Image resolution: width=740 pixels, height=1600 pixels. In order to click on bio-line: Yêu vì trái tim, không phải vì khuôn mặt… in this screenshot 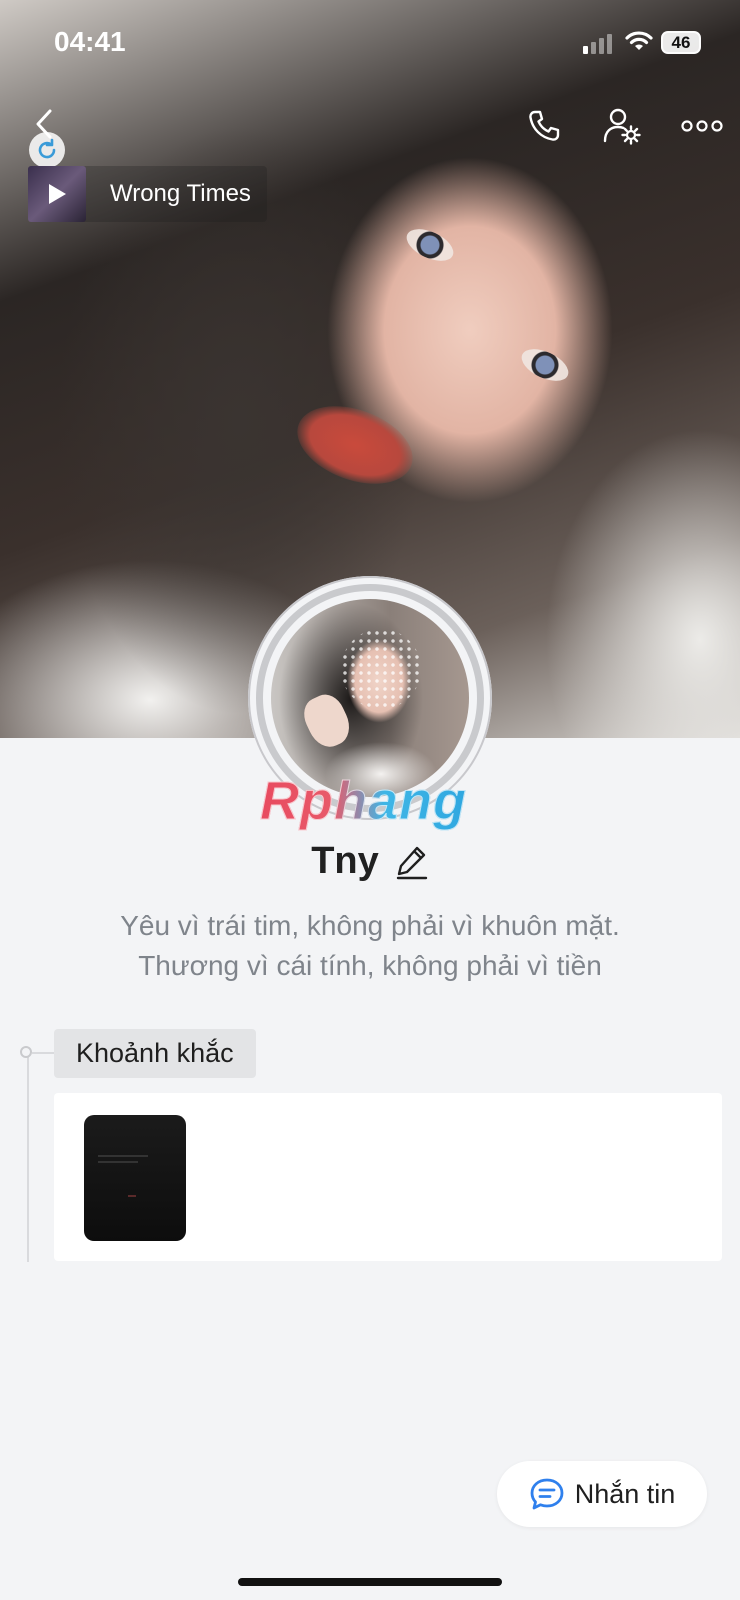, I will do `click(370, 925)`.